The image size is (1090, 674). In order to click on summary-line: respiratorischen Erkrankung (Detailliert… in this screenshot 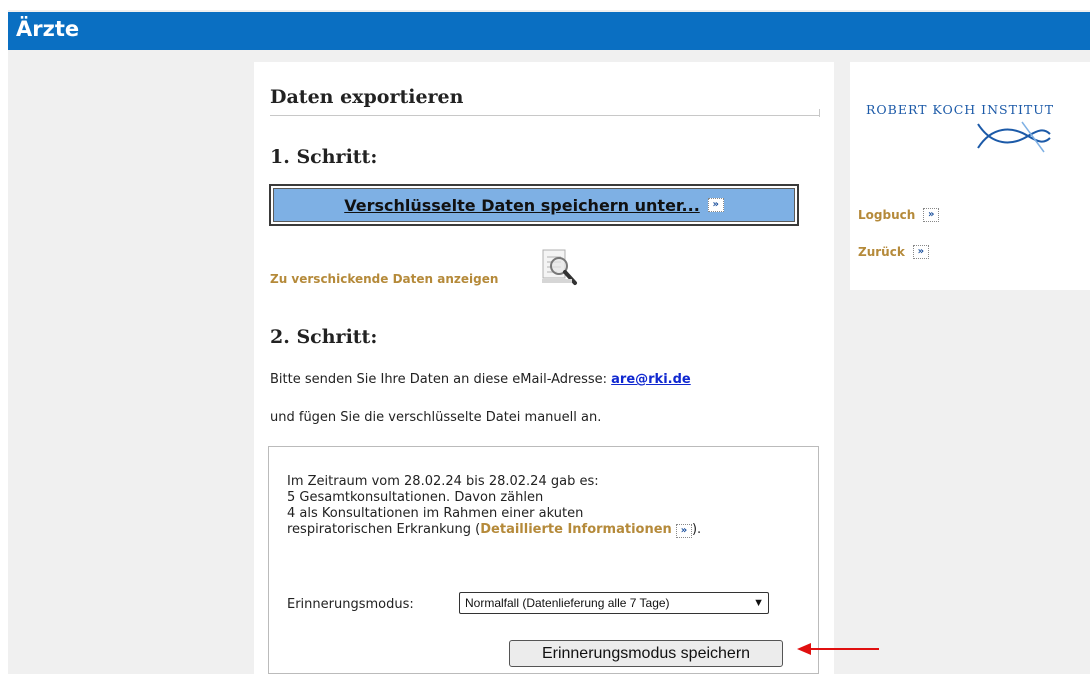, I will do `click(547, 530)`.